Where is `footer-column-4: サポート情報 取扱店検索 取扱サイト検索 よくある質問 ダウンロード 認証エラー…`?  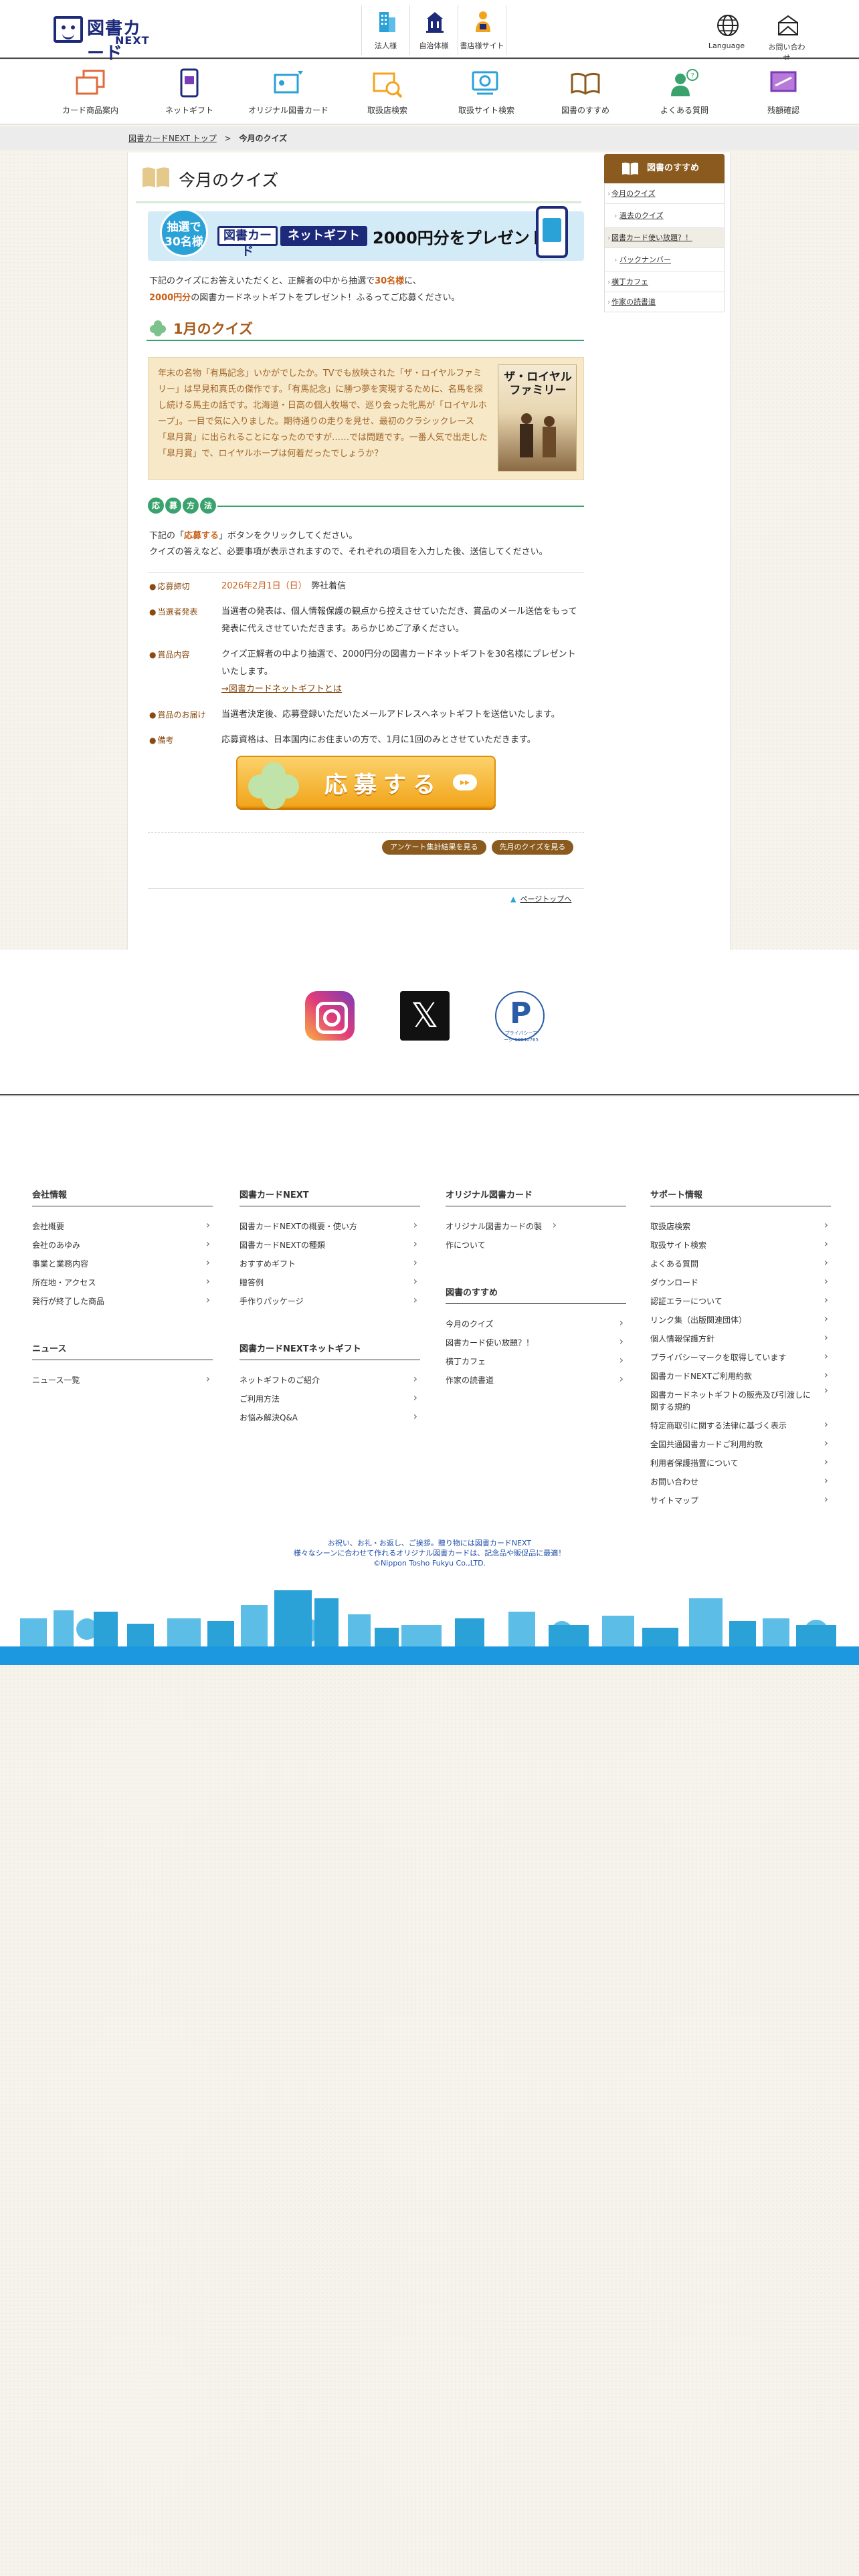 footer-column-4: サポート情報 取扱店検索 取扱サイト検索 よくある質問 ダウンロード 認証エラー… is located at coordinates (740, 1364).